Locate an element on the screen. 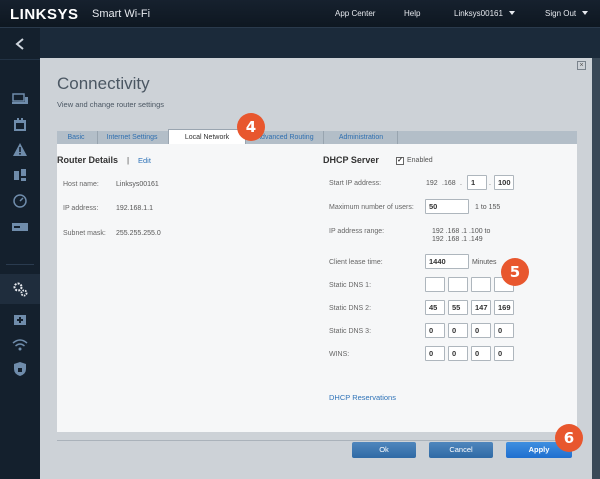  tab-internet-settings: Internet Settings is located at coordinates (132, 137).